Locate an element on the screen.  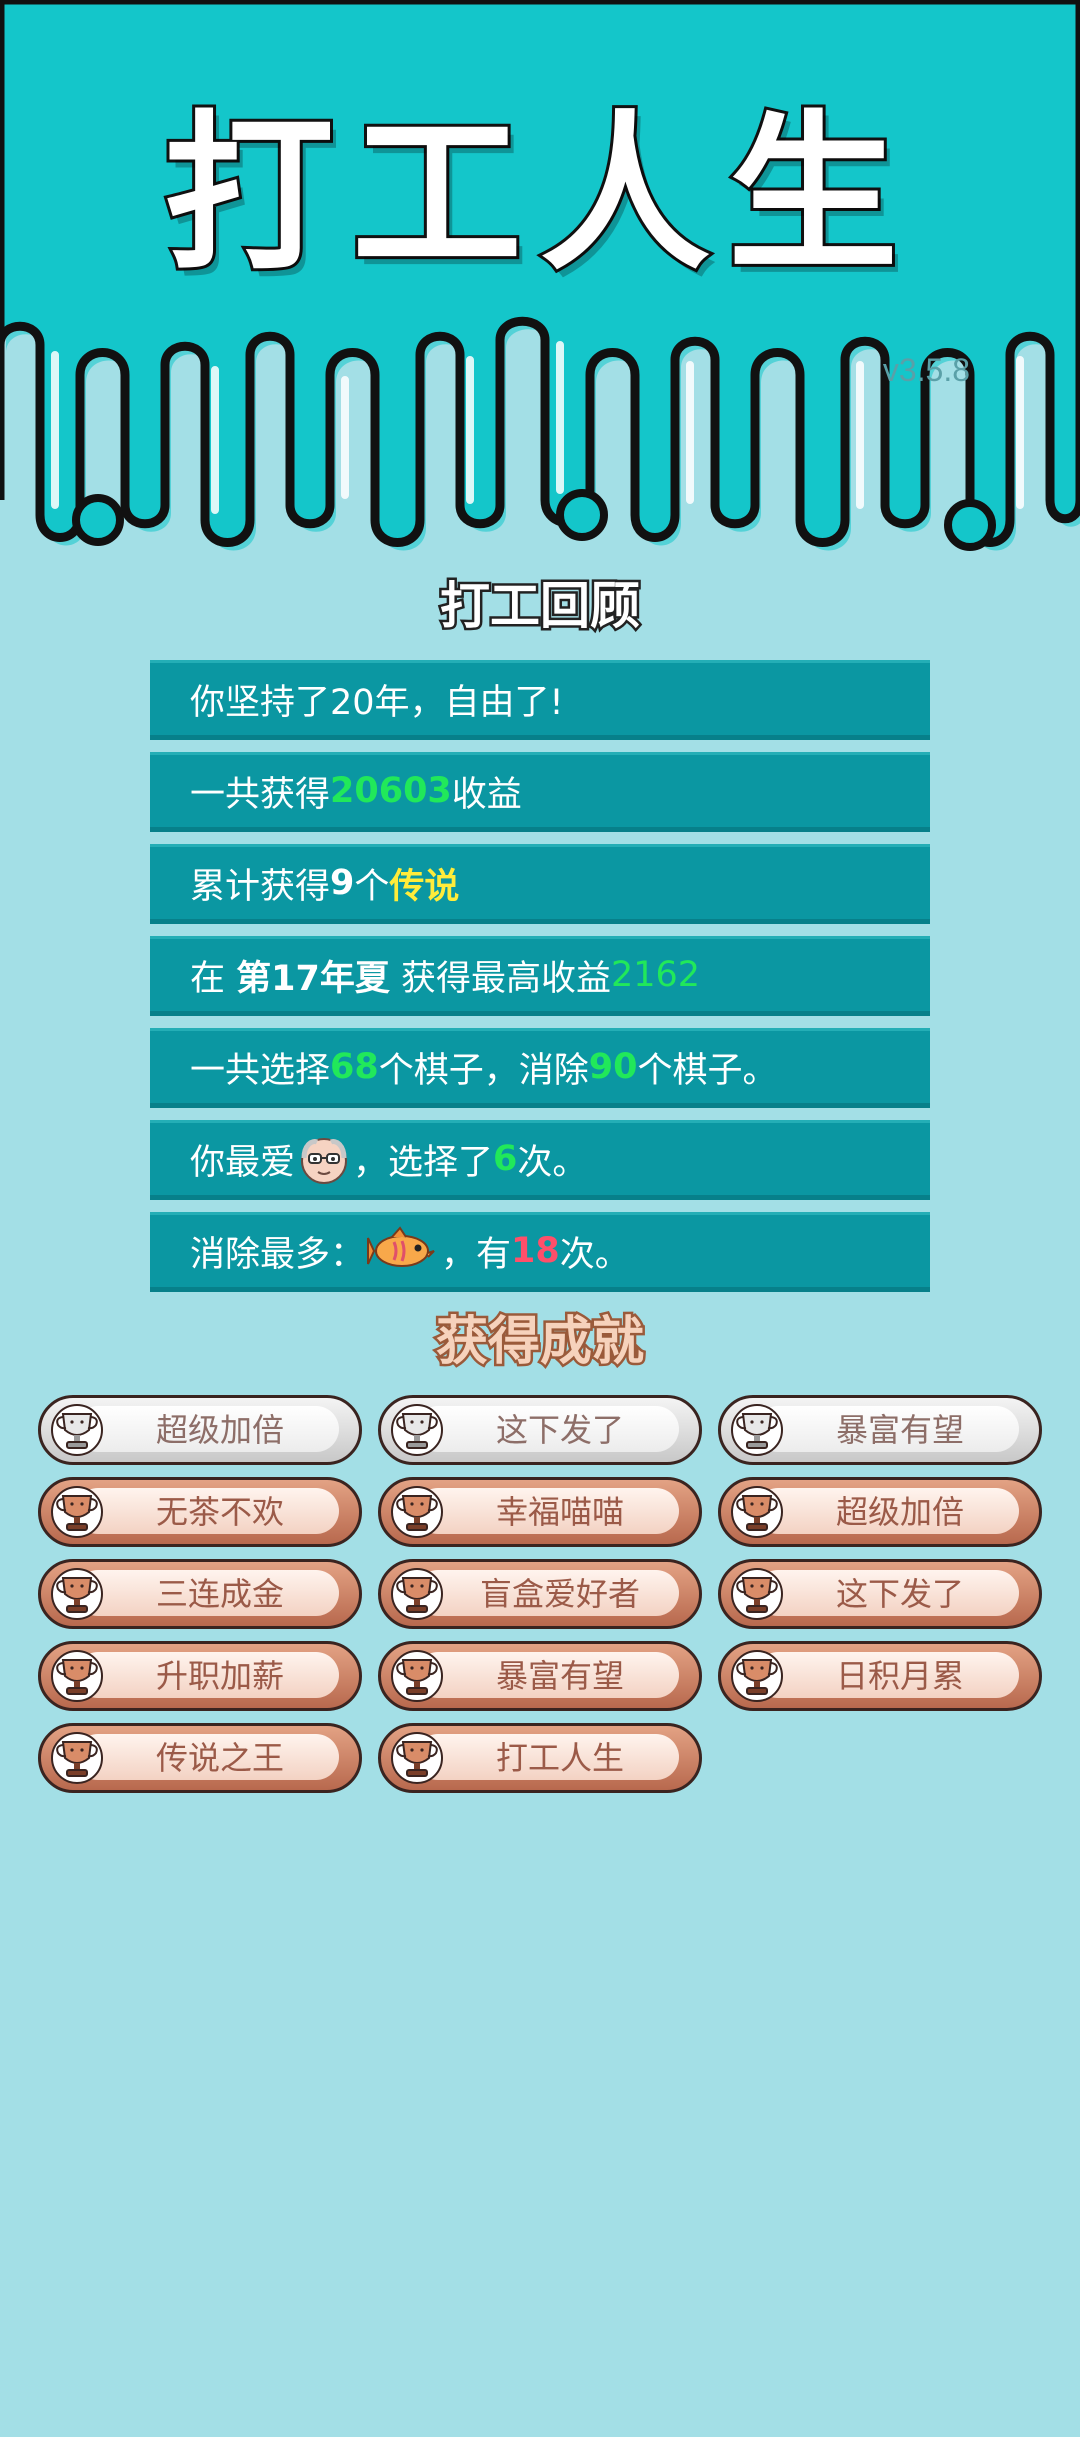
stat-text: 个棋子，消除 is located at coordinates (483, 1070).